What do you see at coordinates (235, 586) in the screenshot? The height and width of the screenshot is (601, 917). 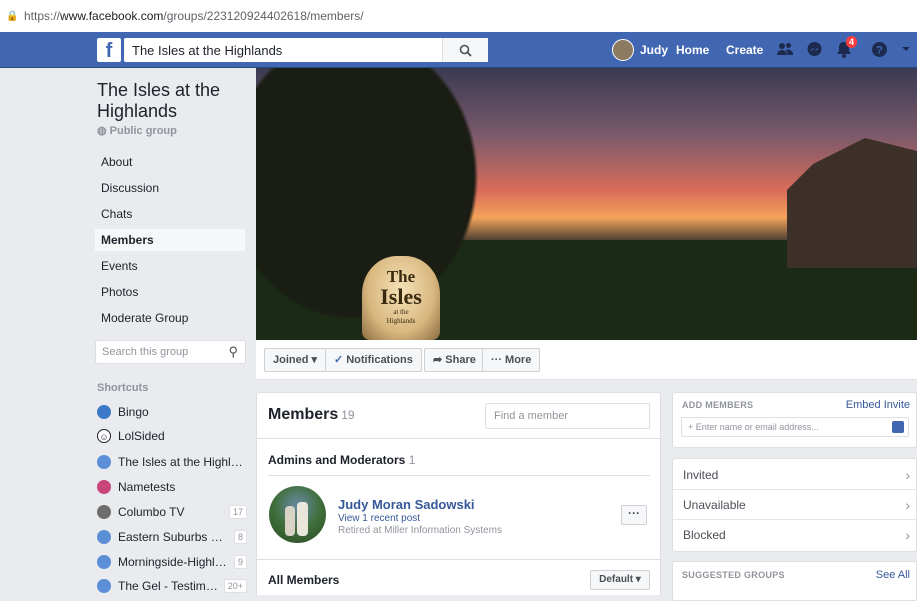 I see `shortcut-count: 20+` at bounding box center [235, 586].